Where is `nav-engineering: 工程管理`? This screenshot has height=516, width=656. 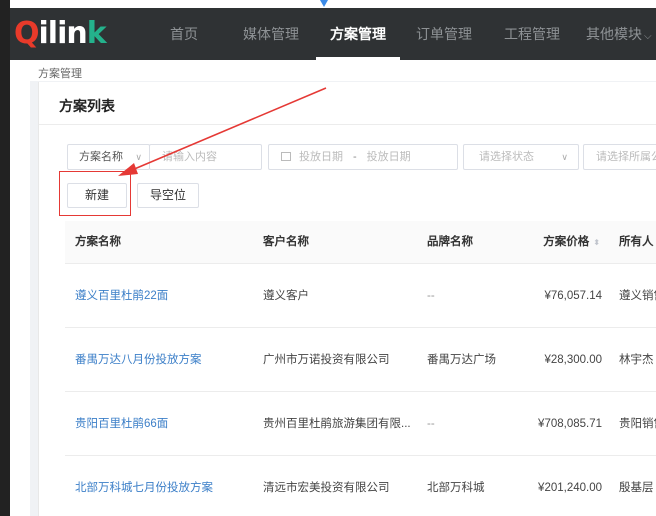
nav-engineering: 工程管理 is located at coordinates (532, 34).